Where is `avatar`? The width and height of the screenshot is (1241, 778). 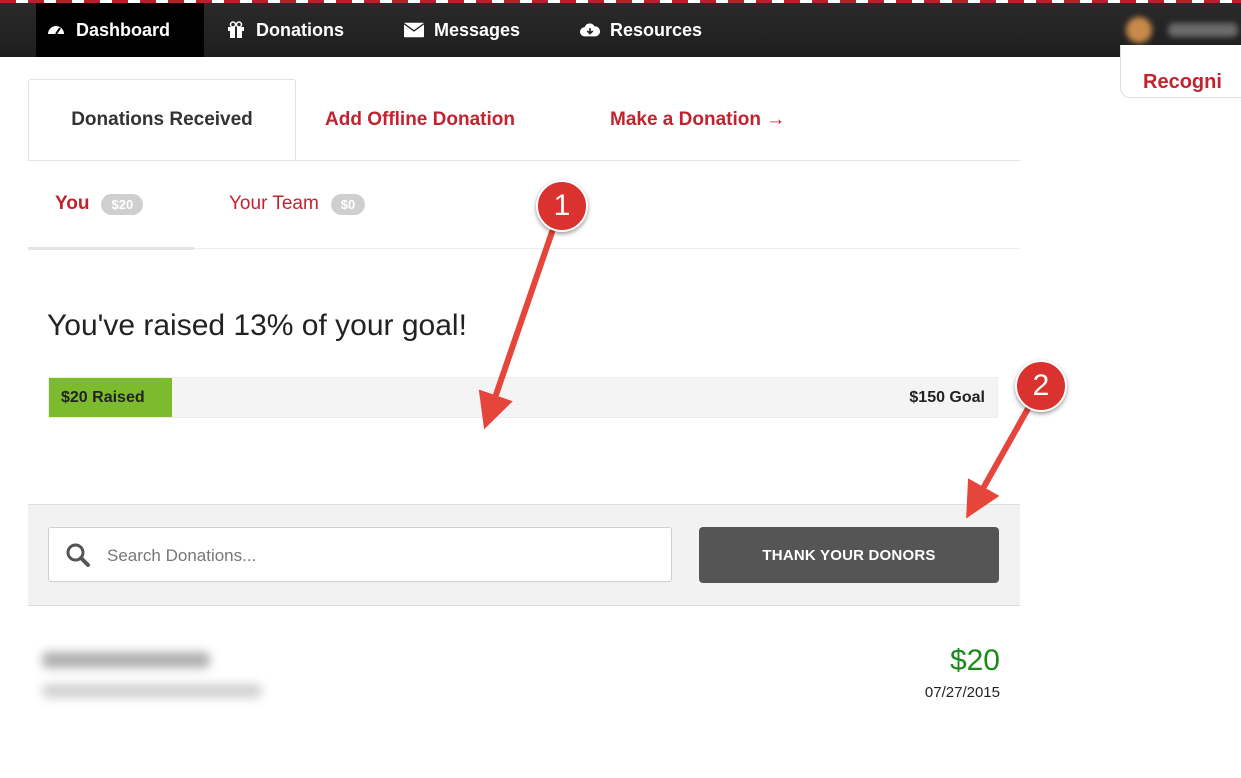 avatar is located at coordinates (1139, 30).